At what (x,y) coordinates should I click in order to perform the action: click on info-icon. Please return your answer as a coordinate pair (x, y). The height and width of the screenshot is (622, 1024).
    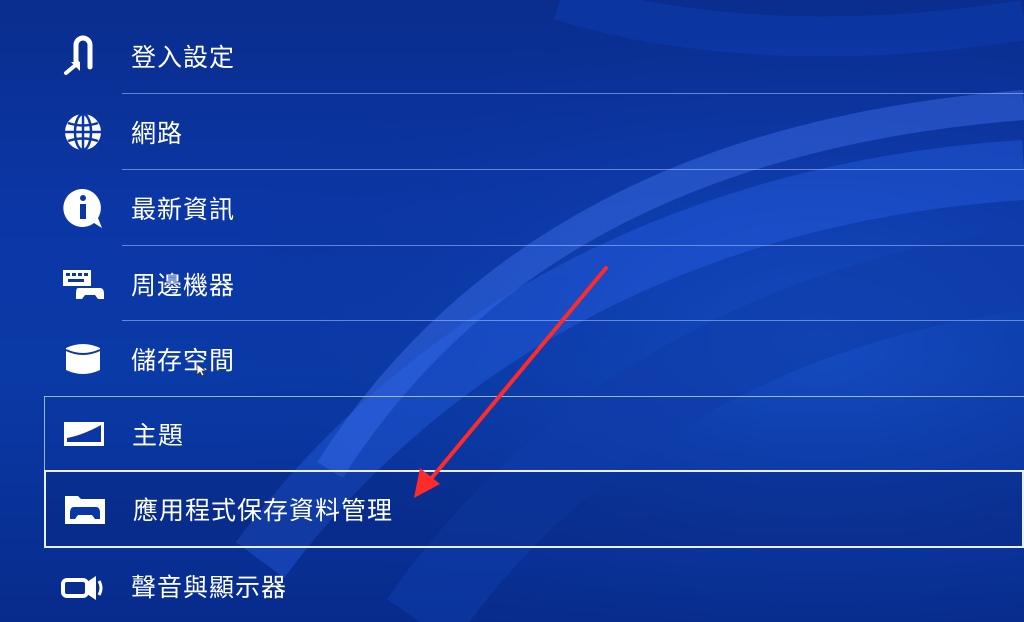
    Looking at the image, I should click on (83, 208).